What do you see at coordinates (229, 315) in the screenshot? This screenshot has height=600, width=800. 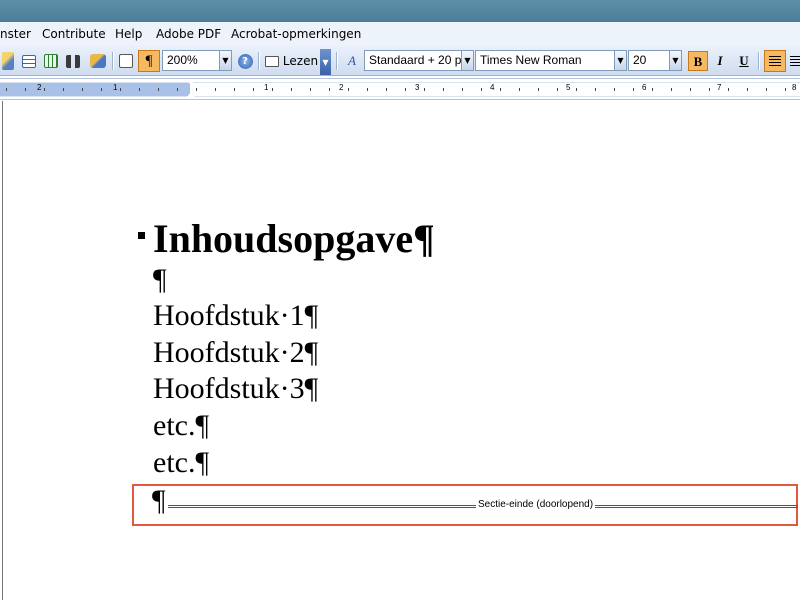 I see `line-text: Hoofdstuk·1` at bounding box center [229, 315].